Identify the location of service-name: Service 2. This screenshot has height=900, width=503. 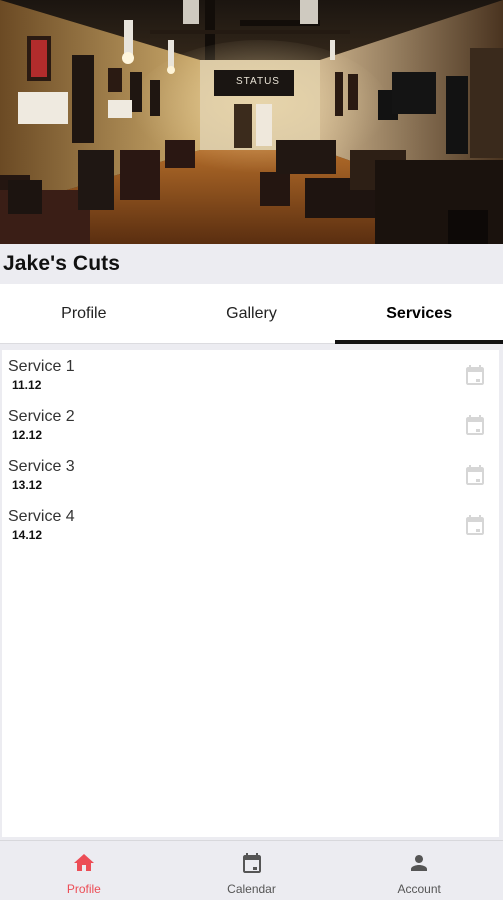
(41, 416).